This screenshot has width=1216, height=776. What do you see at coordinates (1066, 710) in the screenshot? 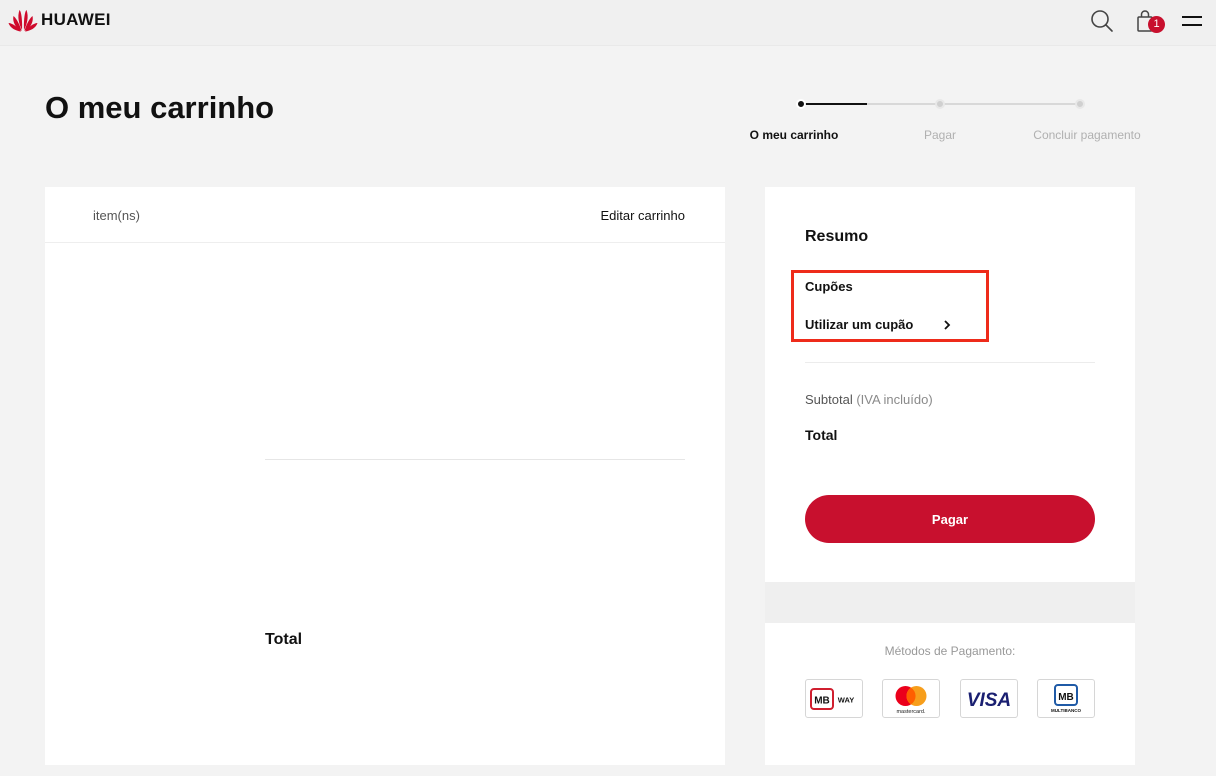
I see `svg-text: MULTIBANCO` at bounding box center [1066, 710].